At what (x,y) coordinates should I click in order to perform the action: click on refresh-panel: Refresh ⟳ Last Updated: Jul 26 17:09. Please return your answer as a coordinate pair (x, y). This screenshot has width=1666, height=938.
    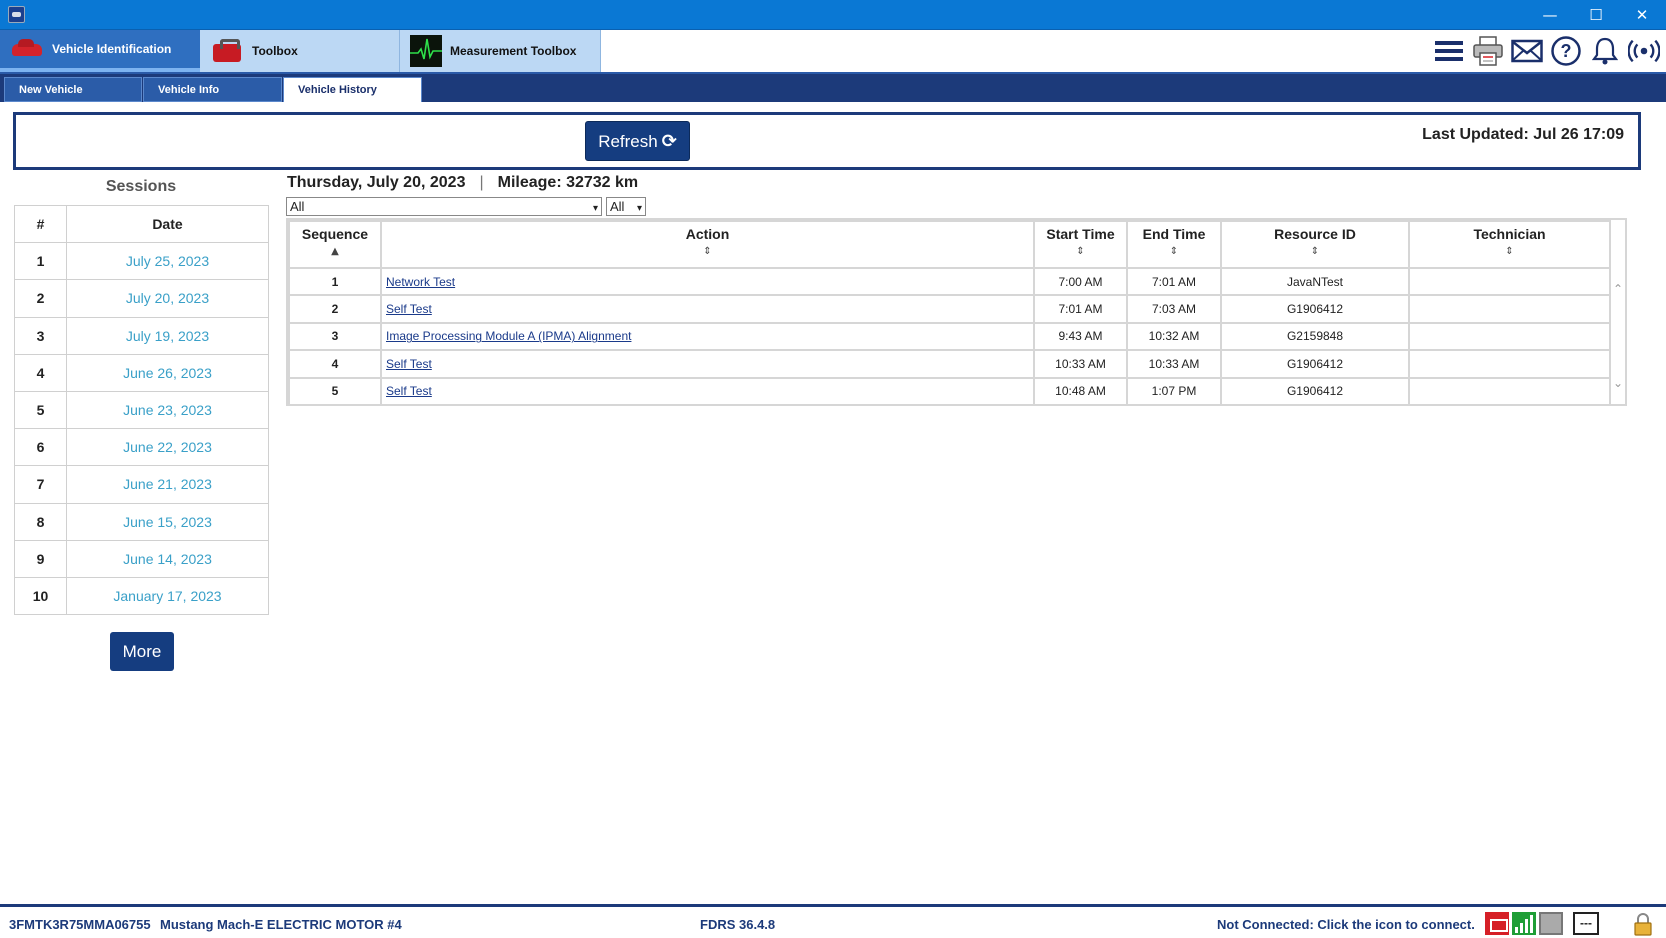
    Looking at the image, I should click on (827, 141).